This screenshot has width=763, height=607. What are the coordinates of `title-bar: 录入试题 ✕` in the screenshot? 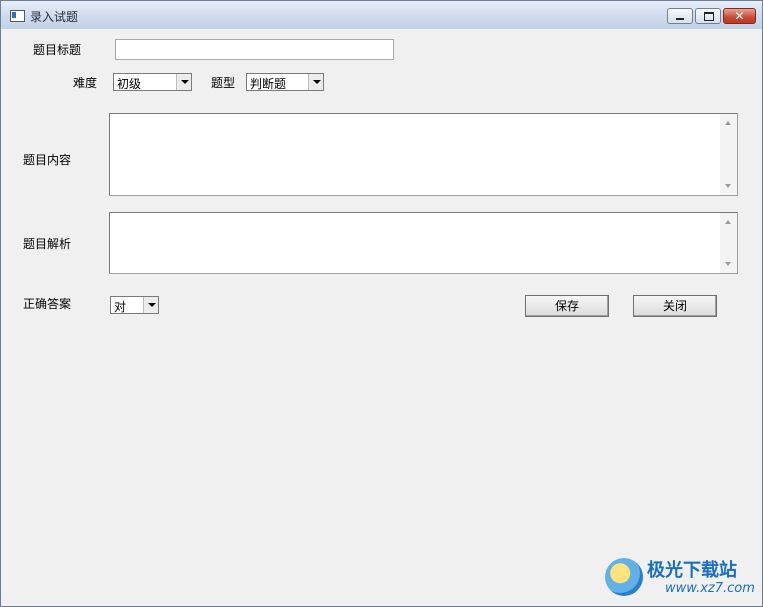 It's located at (381, 15).